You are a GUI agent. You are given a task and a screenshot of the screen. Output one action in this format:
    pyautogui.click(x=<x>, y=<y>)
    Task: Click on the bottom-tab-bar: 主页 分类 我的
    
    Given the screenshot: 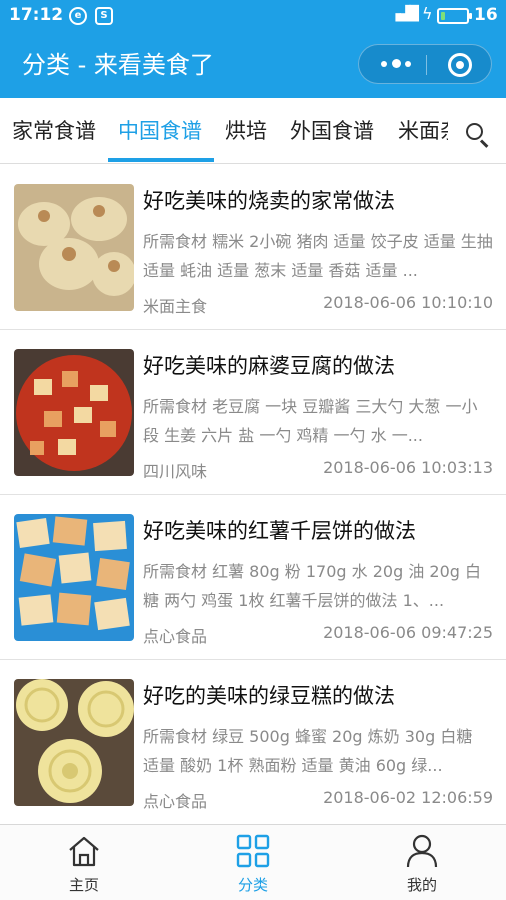 What is the action you would take?
    pyautogui.click(x=253, y=862)
    